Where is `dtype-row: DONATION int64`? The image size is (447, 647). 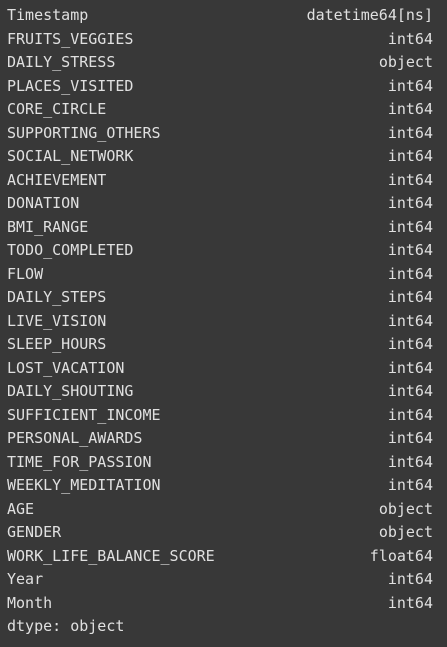 dtype-row: DONATION int64 is located at coordinates (220, 204).